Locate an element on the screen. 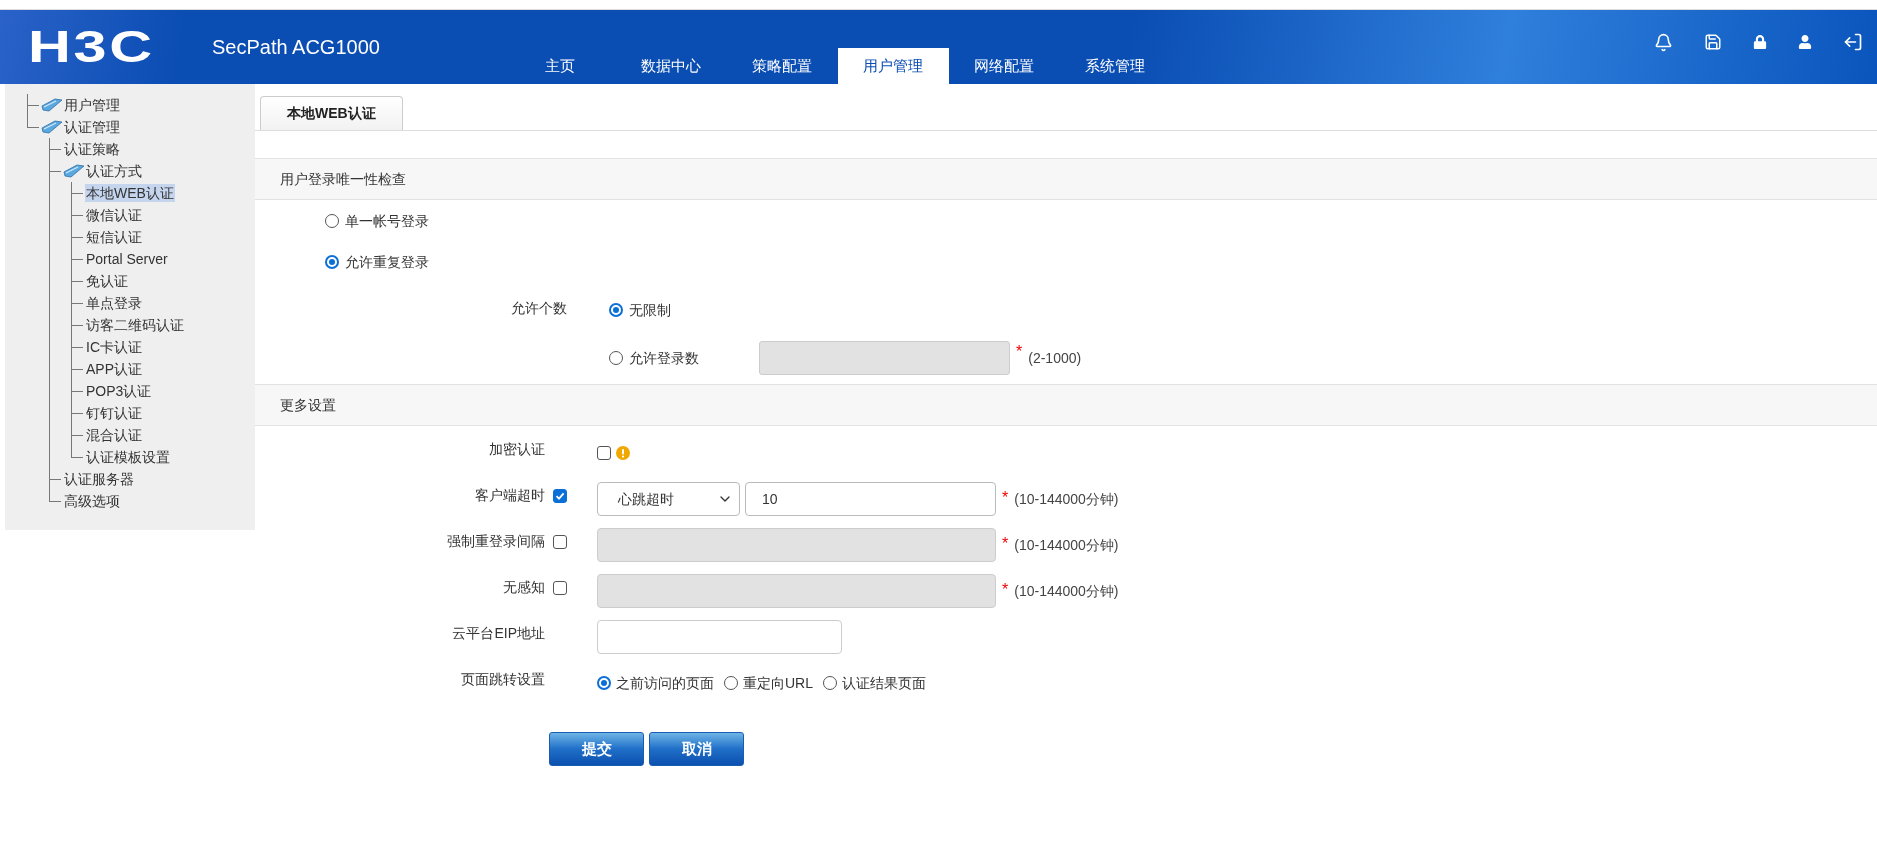 The image size is (1877, 851). tree-item: APP认证 is located at coordinates (114, 369).